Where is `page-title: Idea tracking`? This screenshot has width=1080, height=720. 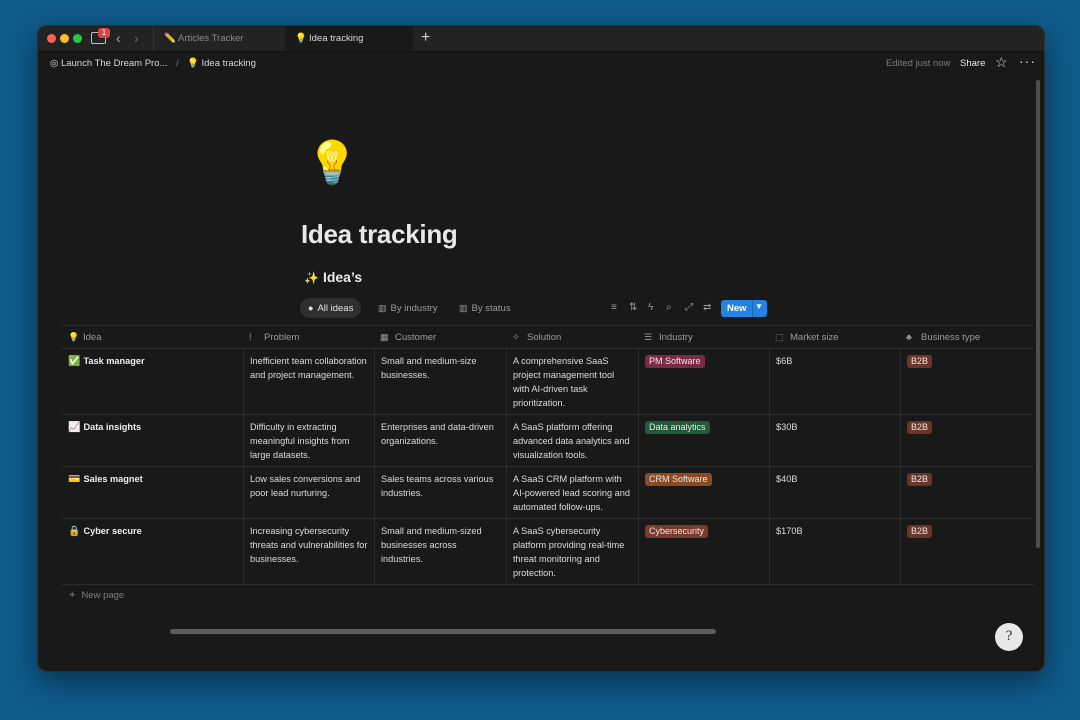 page-title: Idea tracking is located at coordinates (379, 234).